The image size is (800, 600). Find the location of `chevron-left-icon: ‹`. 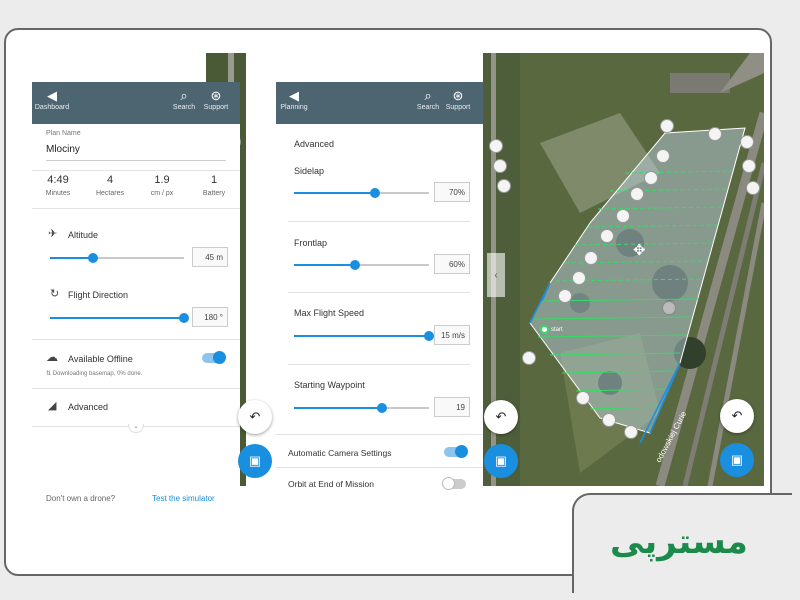

chevron-left-icon: ‹ is located at coordinates (496, 275).